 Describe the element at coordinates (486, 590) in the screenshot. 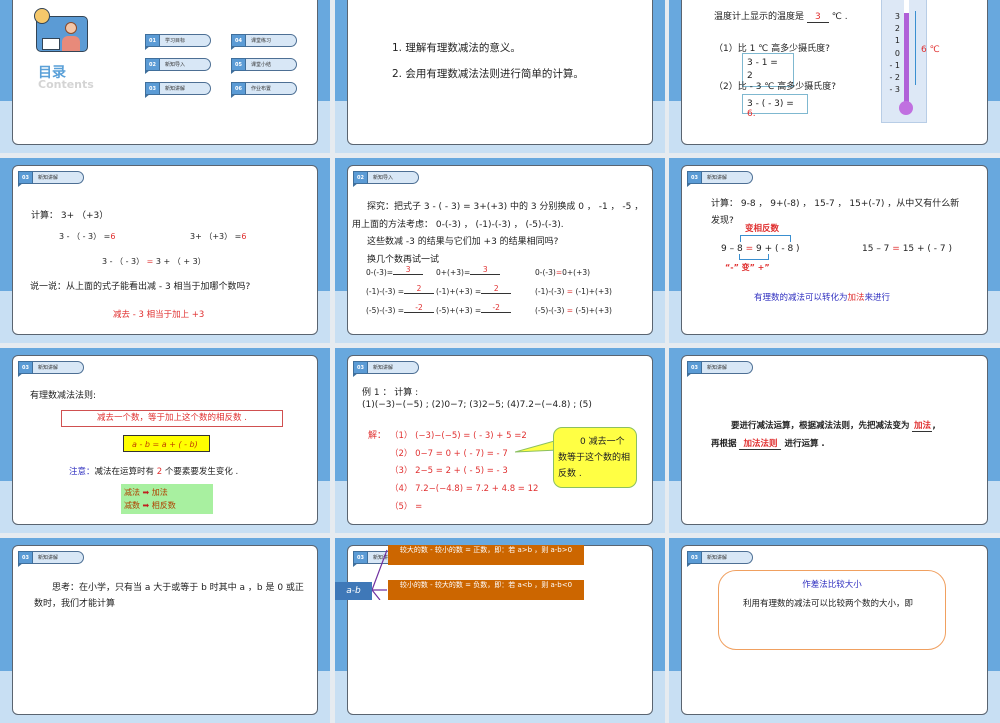

I see `negative-difference-box: 较小的数 - 较大的数 = 负数，即：若 a<b ，则 a-b<0` at that location.